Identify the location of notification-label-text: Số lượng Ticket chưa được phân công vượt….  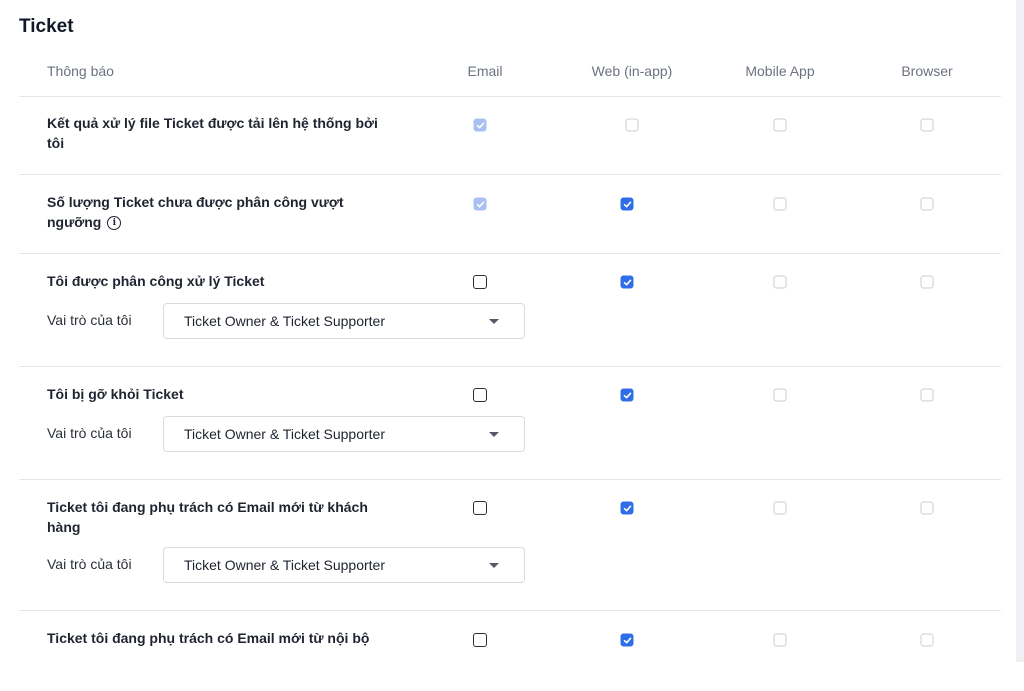
(195, 212).